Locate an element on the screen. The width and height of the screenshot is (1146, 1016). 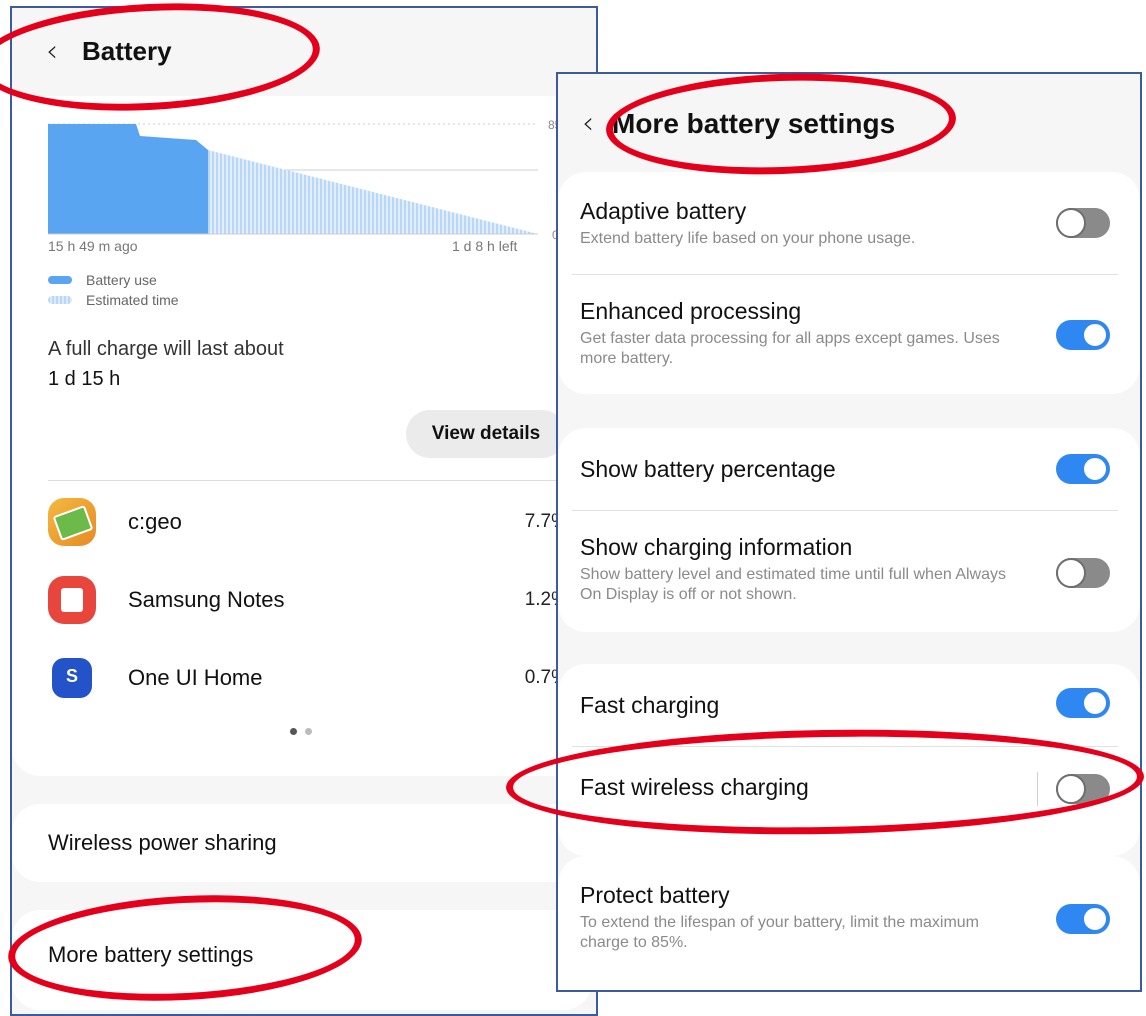
protect-battery-toggle is located at coordinates (1083, 919).